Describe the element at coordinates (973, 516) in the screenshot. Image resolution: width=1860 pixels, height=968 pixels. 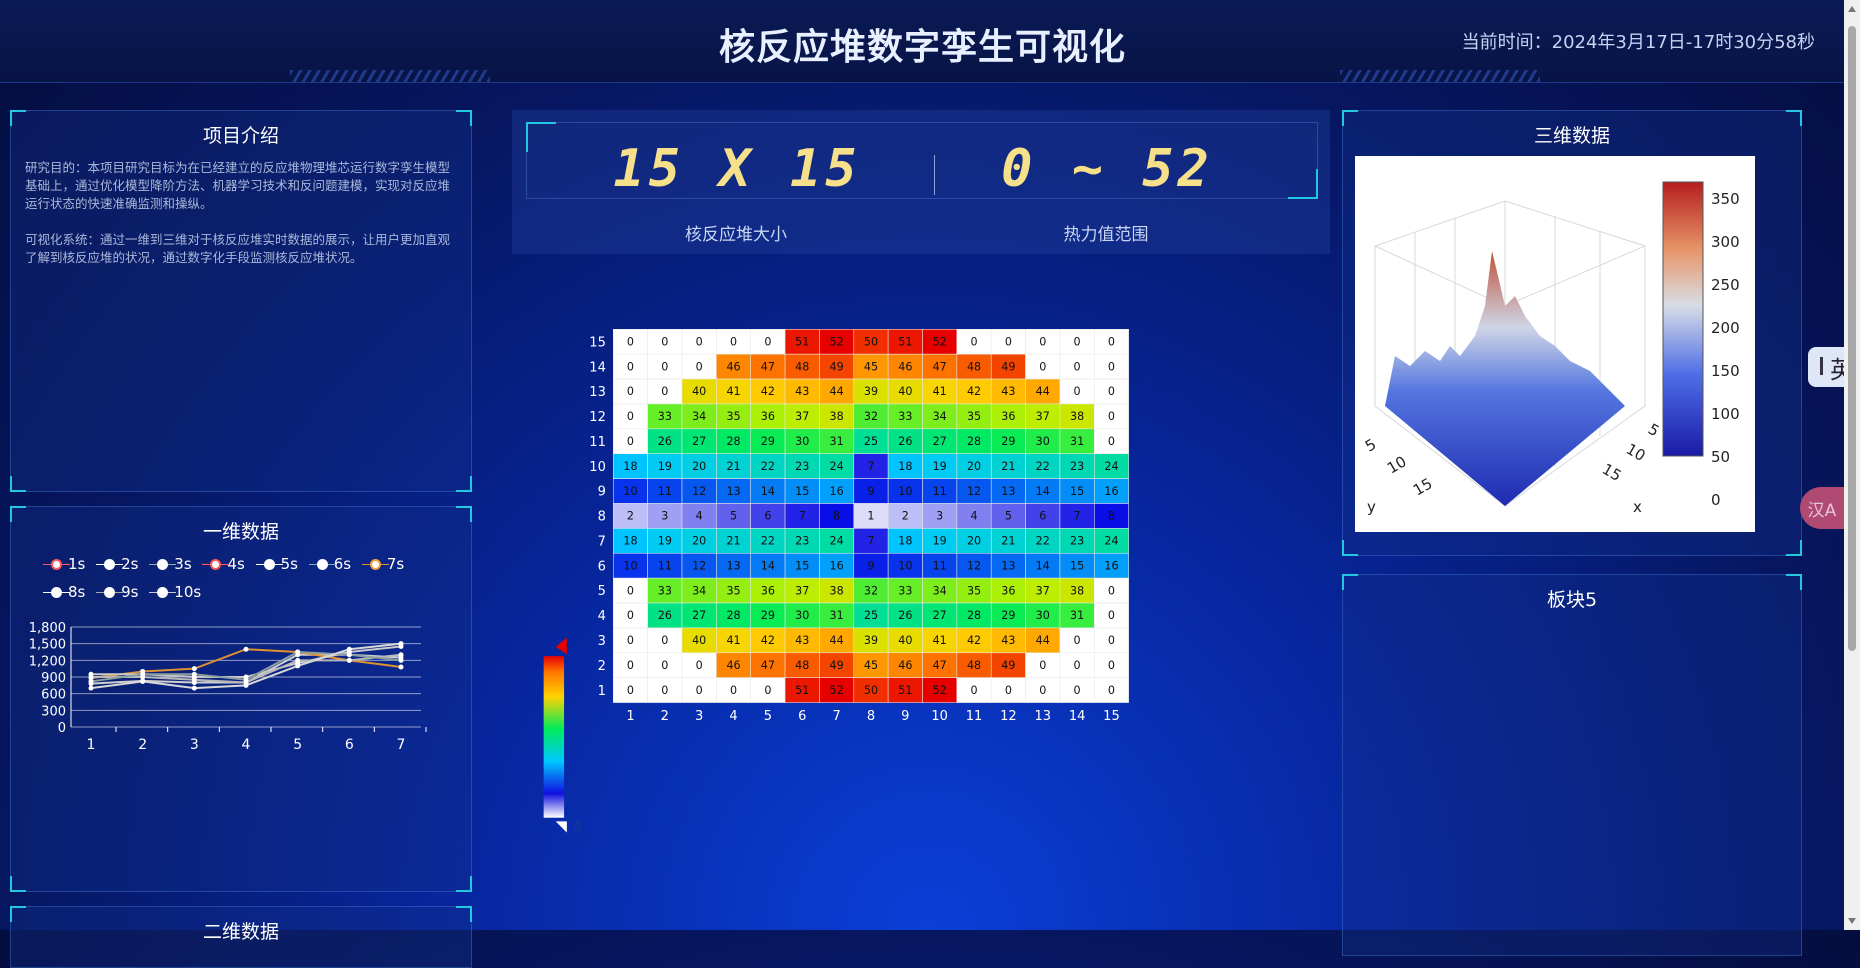
I see `heatmap-cell-label: 4` at that location.